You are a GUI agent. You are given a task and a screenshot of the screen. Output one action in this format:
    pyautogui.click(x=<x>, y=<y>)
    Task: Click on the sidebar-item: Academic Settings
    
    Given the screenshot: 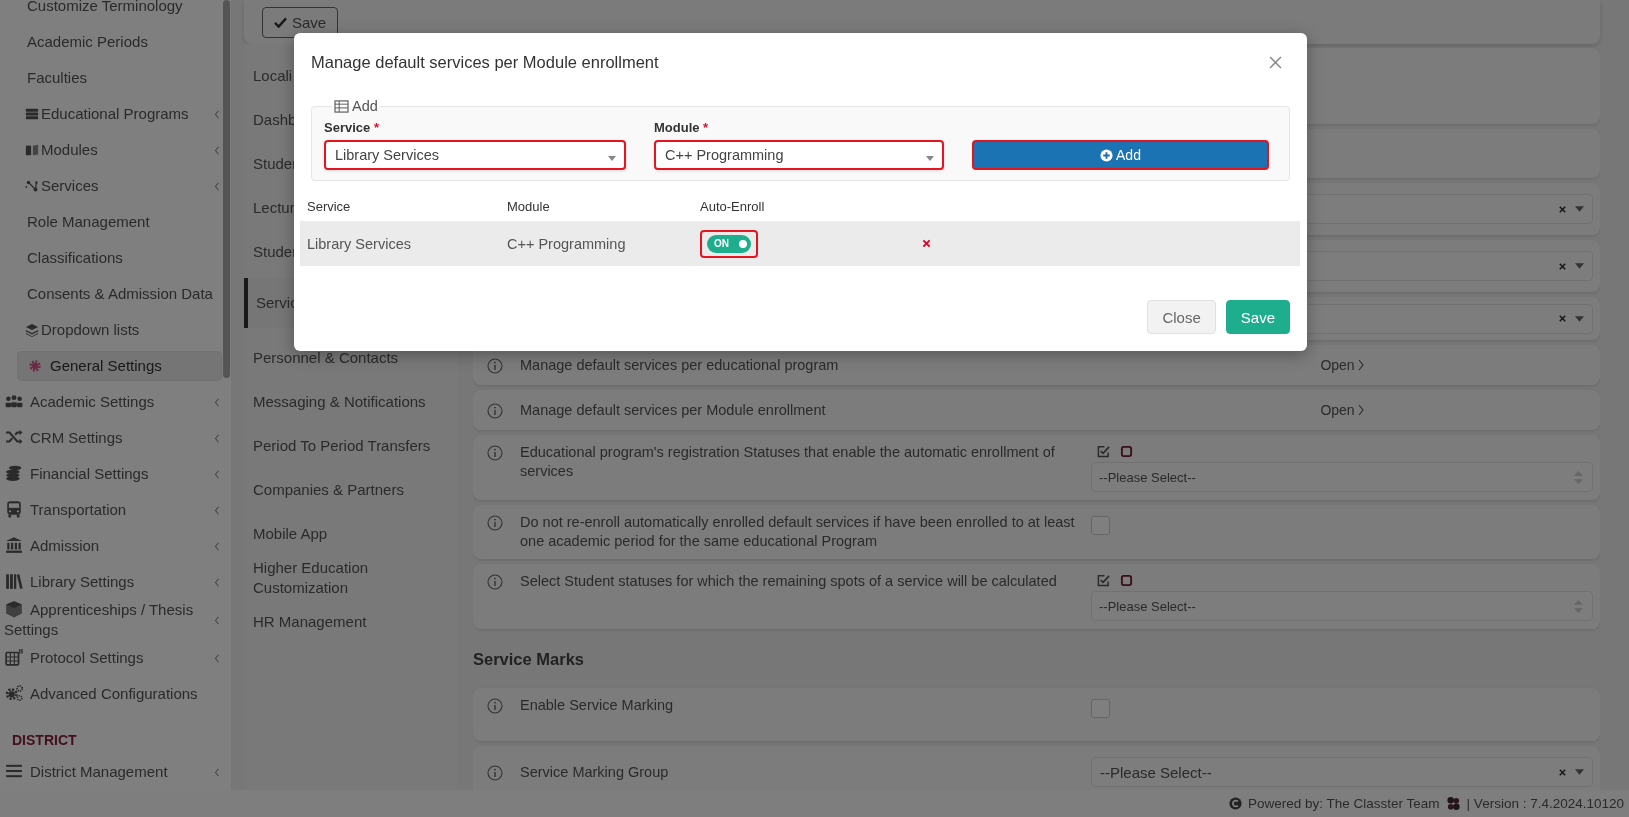 What is the action you would take?
    pyautogui.click(x=111, y=402)
    